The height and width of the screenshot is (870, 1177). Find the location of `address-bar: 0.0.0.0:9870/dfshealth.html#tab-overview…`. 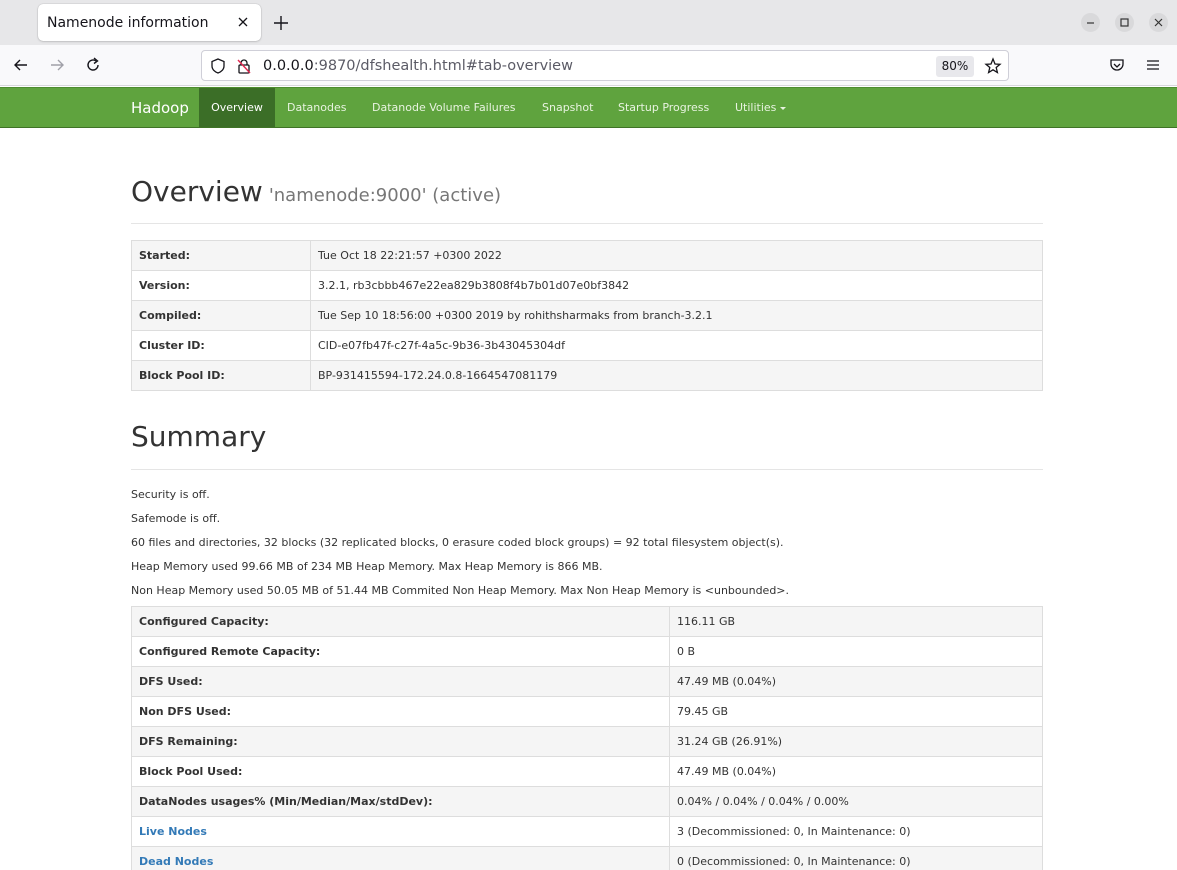

address-bar: 0.0.0.0:9870/dfshealth.html#tab-overview… is located at coordinates (605, 65).